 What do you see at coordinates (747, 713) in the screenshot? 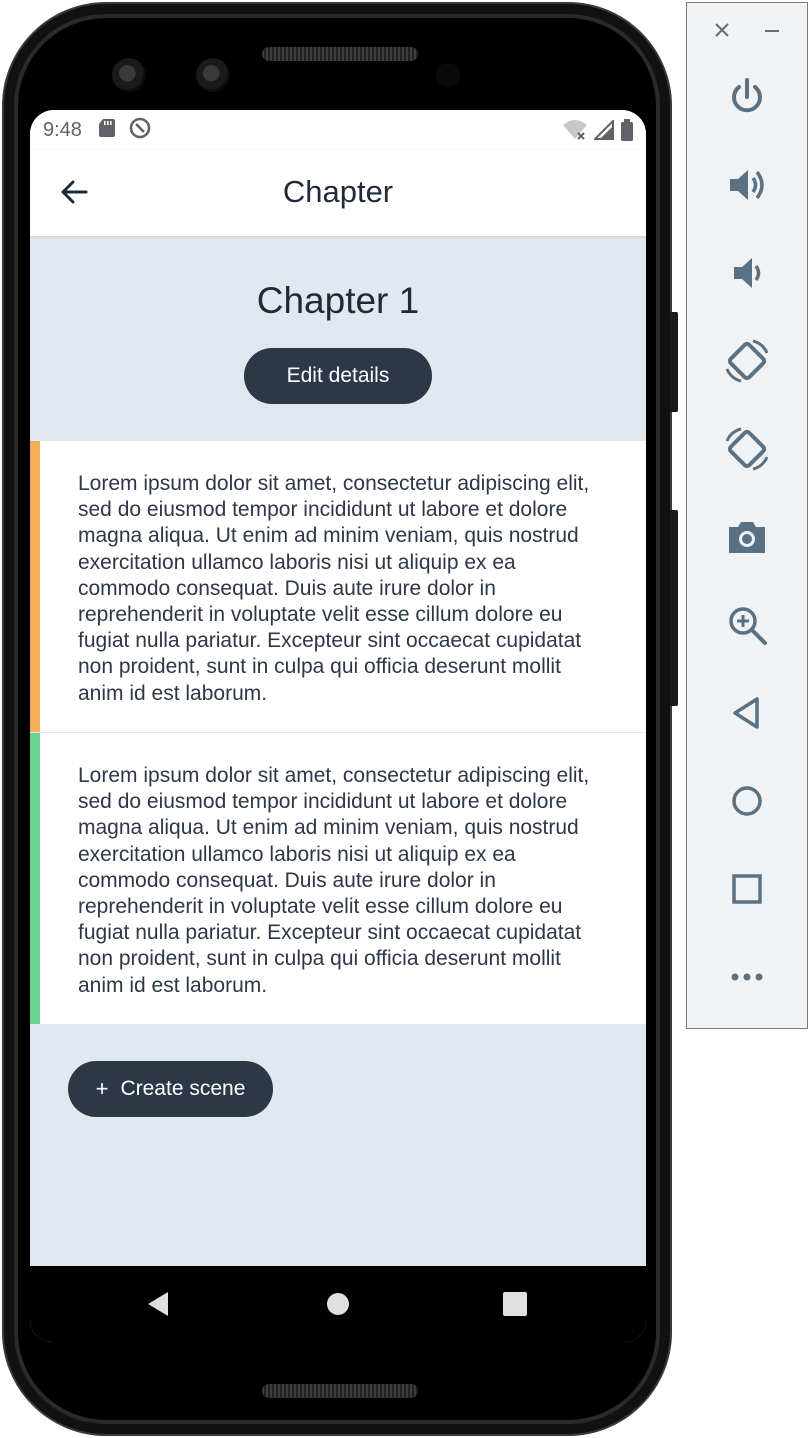
I see `back-icon` at bounding box center [747, 713].